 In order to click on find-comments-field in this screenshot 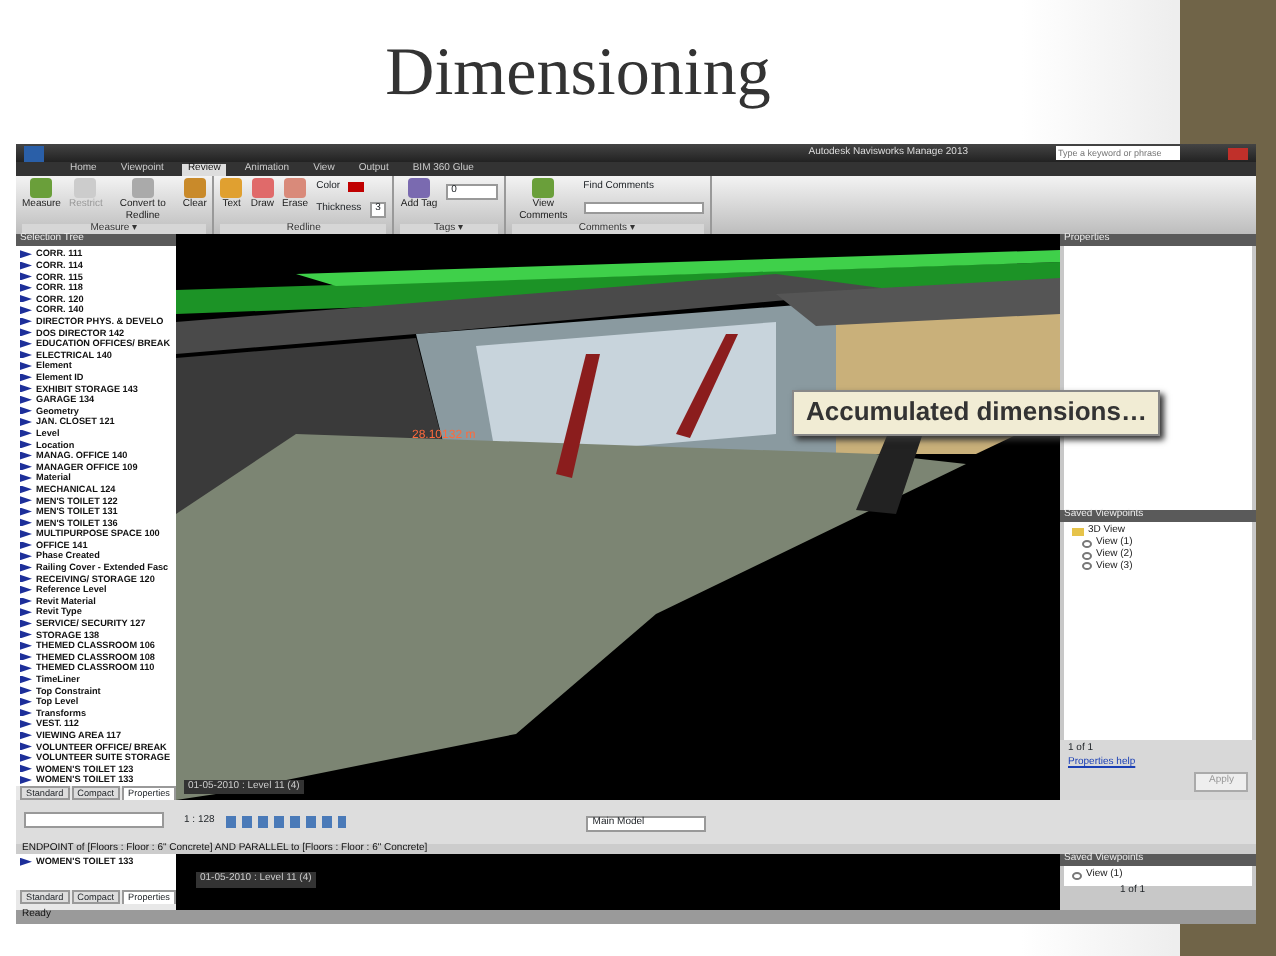, I will do `click(643, 207)`.